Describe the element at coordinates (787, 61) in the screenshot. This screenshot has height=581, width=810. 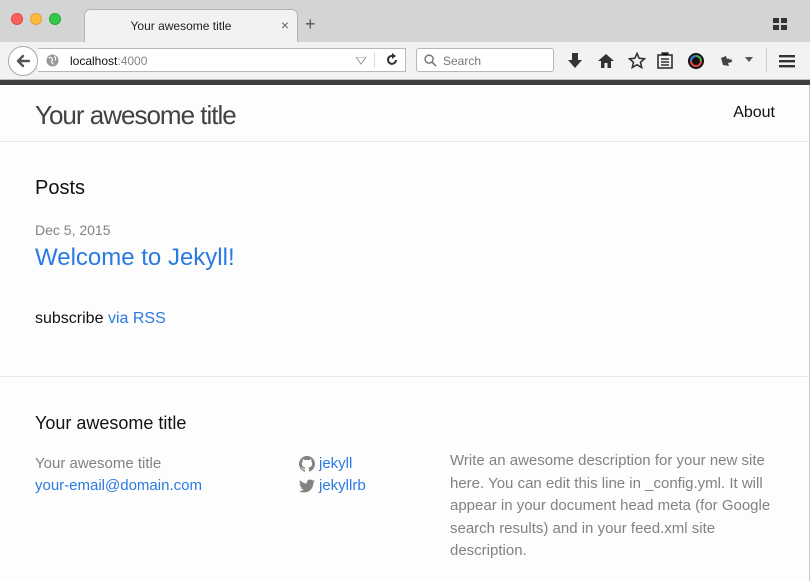
I see `hamburger-menu-icon` at that location.